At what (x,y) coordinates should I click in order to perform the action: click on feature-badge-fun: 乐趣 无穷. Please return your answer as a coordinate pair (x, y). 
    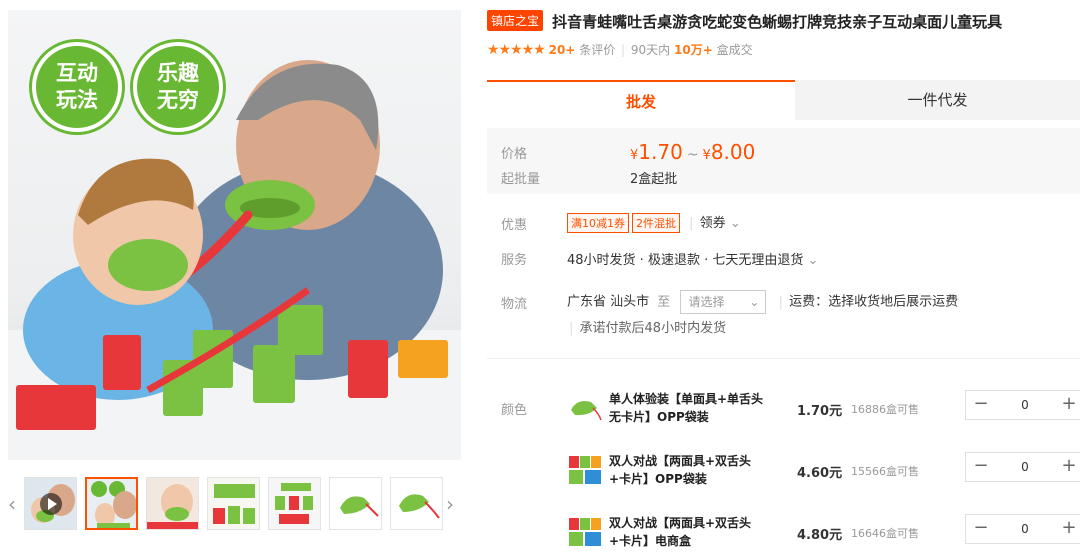
    Looking at the image, I should click on (178, 87).